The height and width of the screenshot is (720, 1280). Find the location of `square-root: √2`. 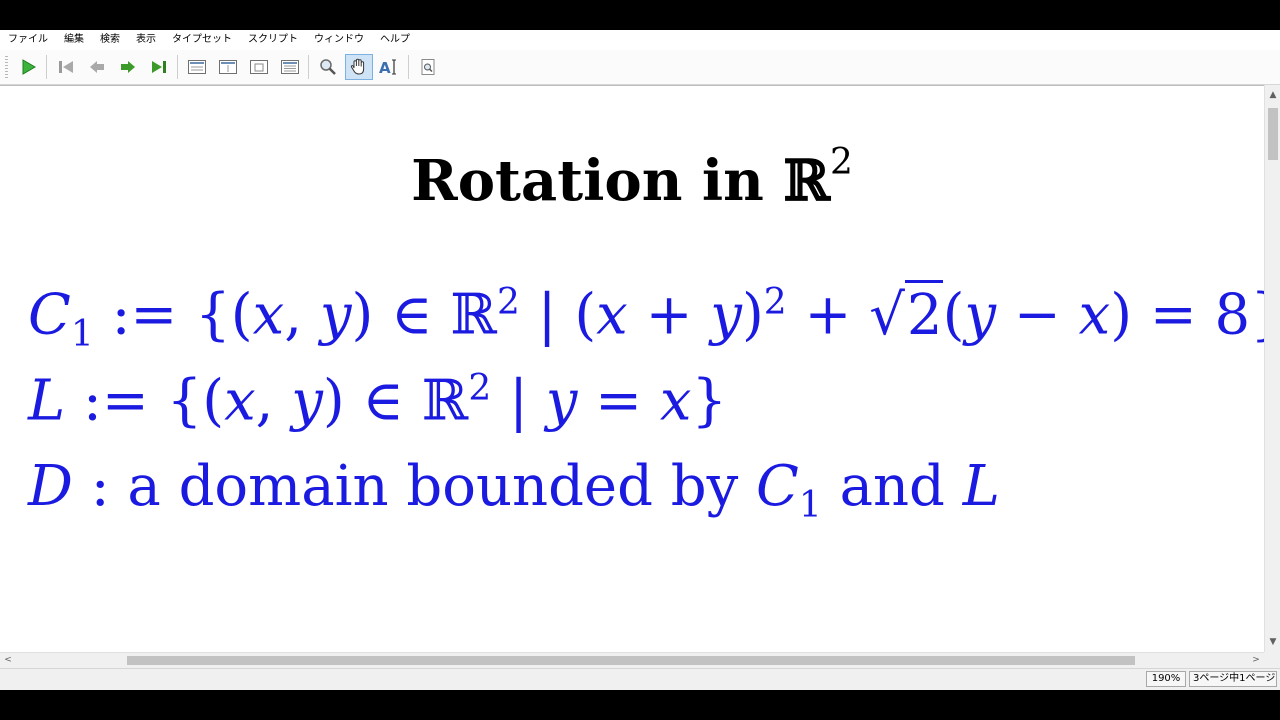

square-root: √2 is located at coordinates (906, 313).